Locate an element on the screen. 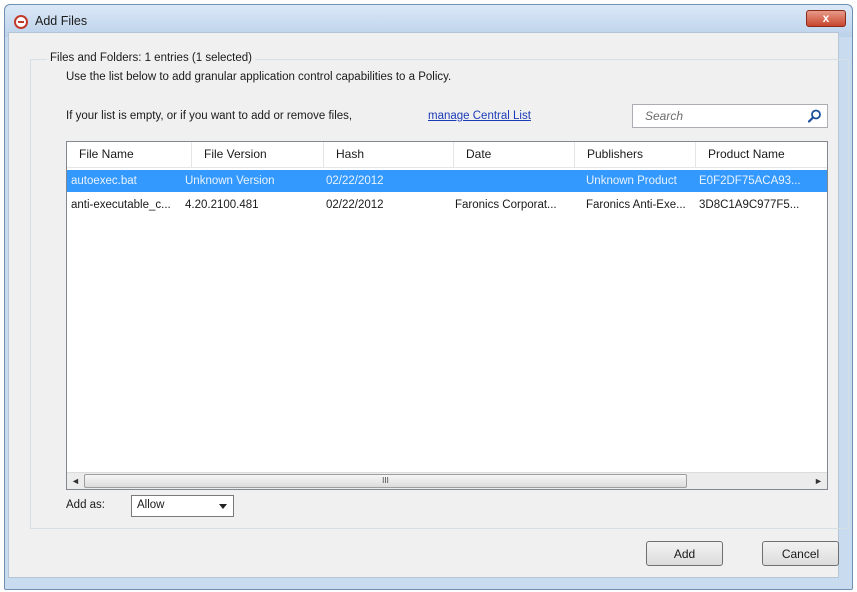 The image size is (857, 592). scrollbar-grip: III is located at coordinates (385, 480).